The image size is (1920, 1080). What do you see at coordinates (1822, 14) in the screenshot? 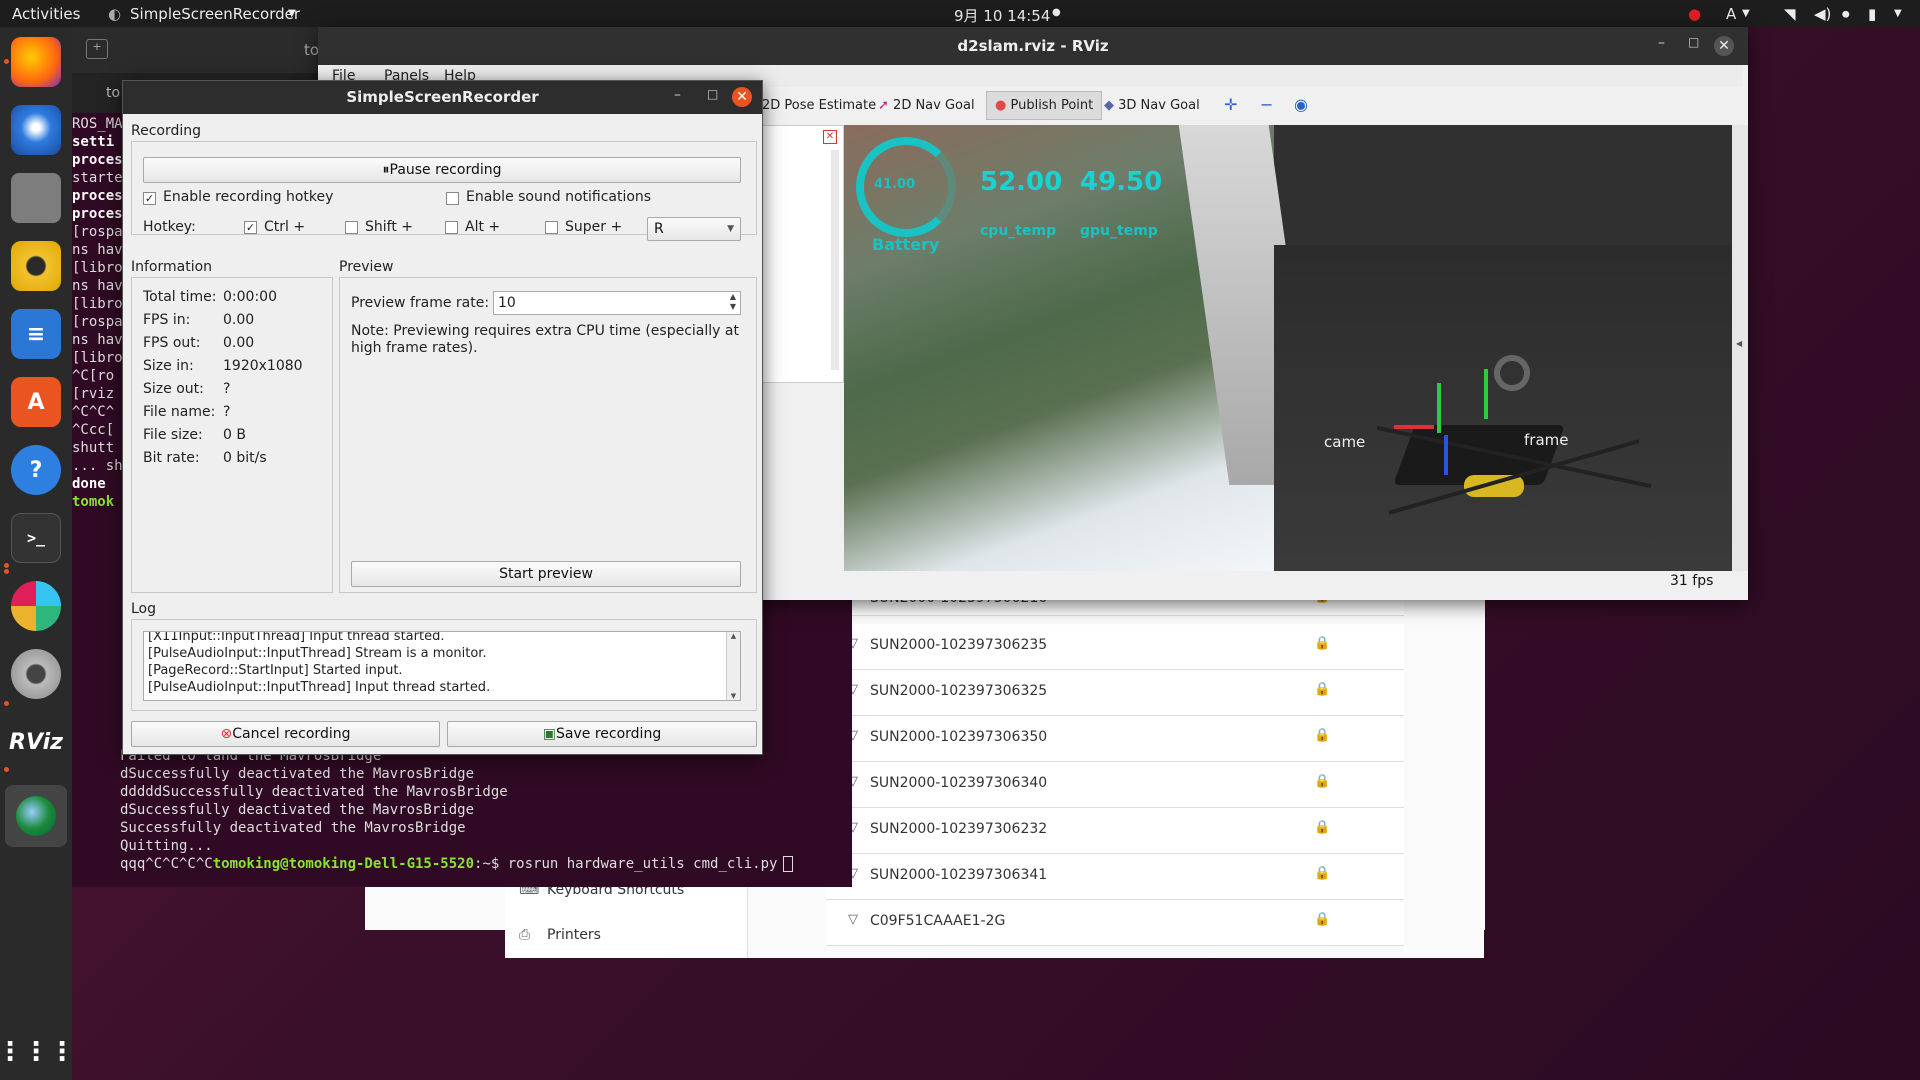
I see `volume-icon: ◀)` at bounding box center [1822, 14].